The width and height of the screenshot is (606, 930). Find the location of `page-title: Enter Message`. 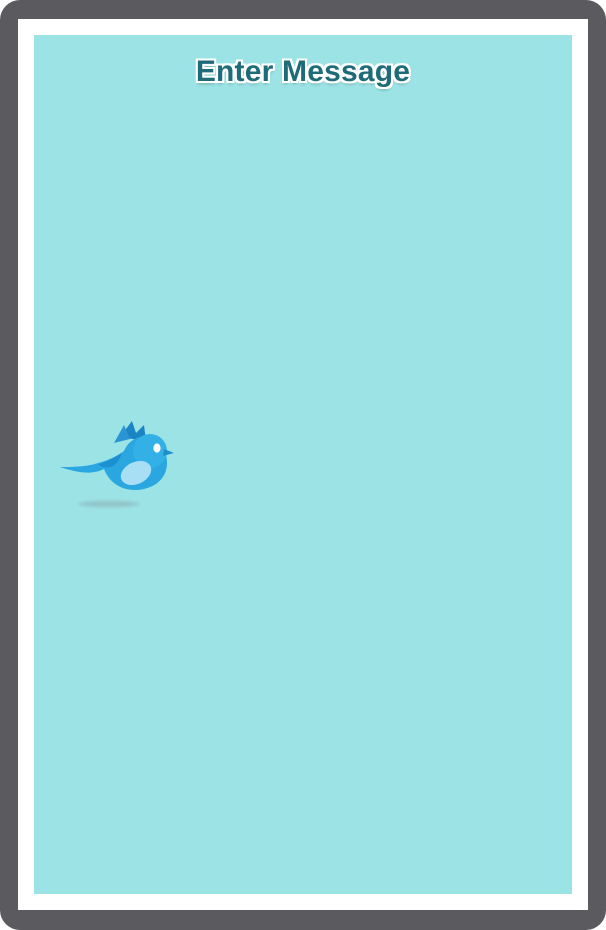

page-title: Enter Message is located at coordinates (303, 71).